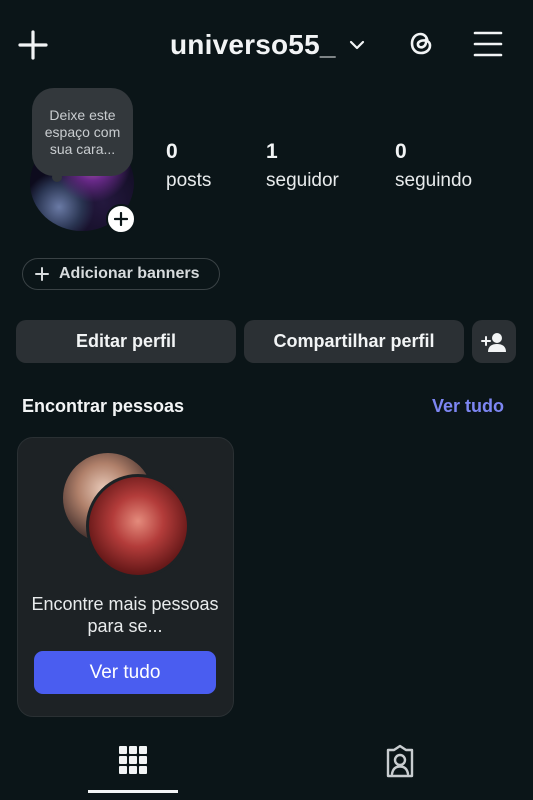 This screenshot has height=800, width=533. I want to click on stat-following-value: 0, so click(401, 151).